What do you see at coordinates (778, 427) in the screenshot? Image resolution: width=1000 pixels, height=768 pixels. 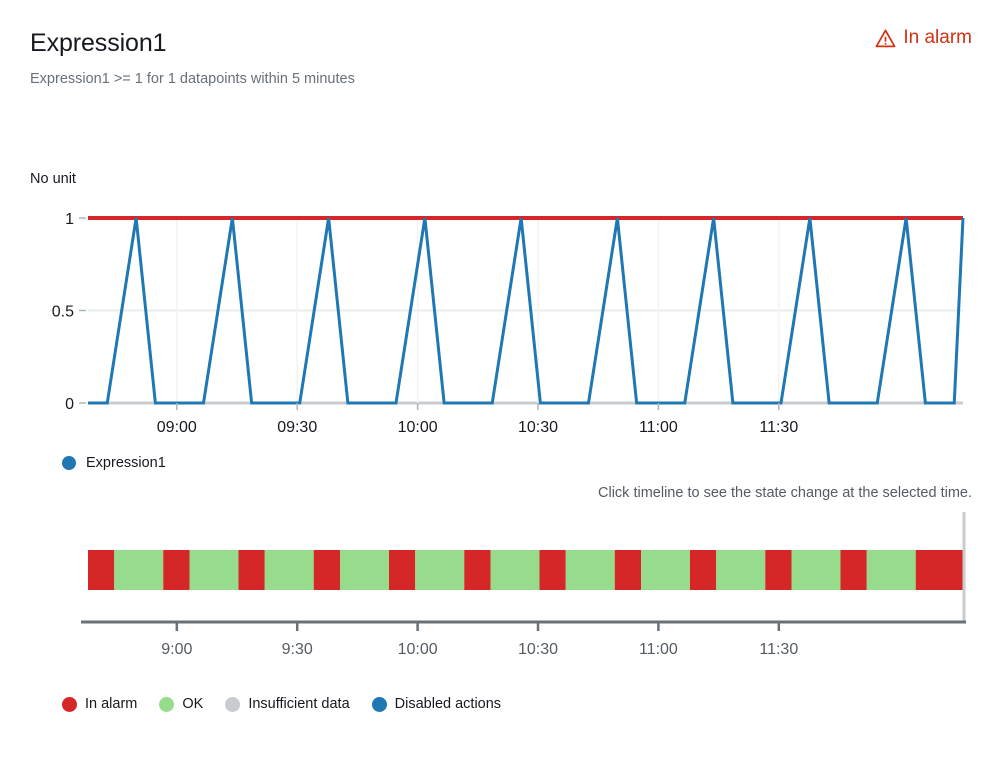 I see `x-axis-tick-label: 11:30` at bounding box center [778, 427].